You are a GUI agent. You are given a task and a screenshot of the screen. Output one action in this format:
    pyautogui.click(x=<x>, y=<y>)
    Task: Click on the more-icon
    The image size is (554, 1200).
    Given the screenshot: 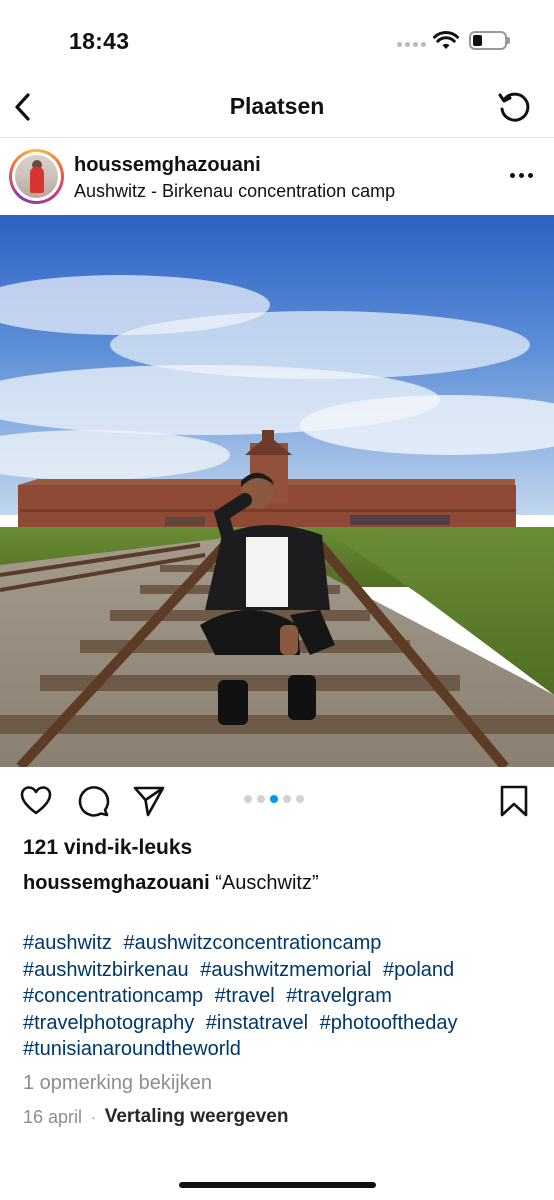 What is the action you would take?
    pyautogui.click(x=521, y=175)
    